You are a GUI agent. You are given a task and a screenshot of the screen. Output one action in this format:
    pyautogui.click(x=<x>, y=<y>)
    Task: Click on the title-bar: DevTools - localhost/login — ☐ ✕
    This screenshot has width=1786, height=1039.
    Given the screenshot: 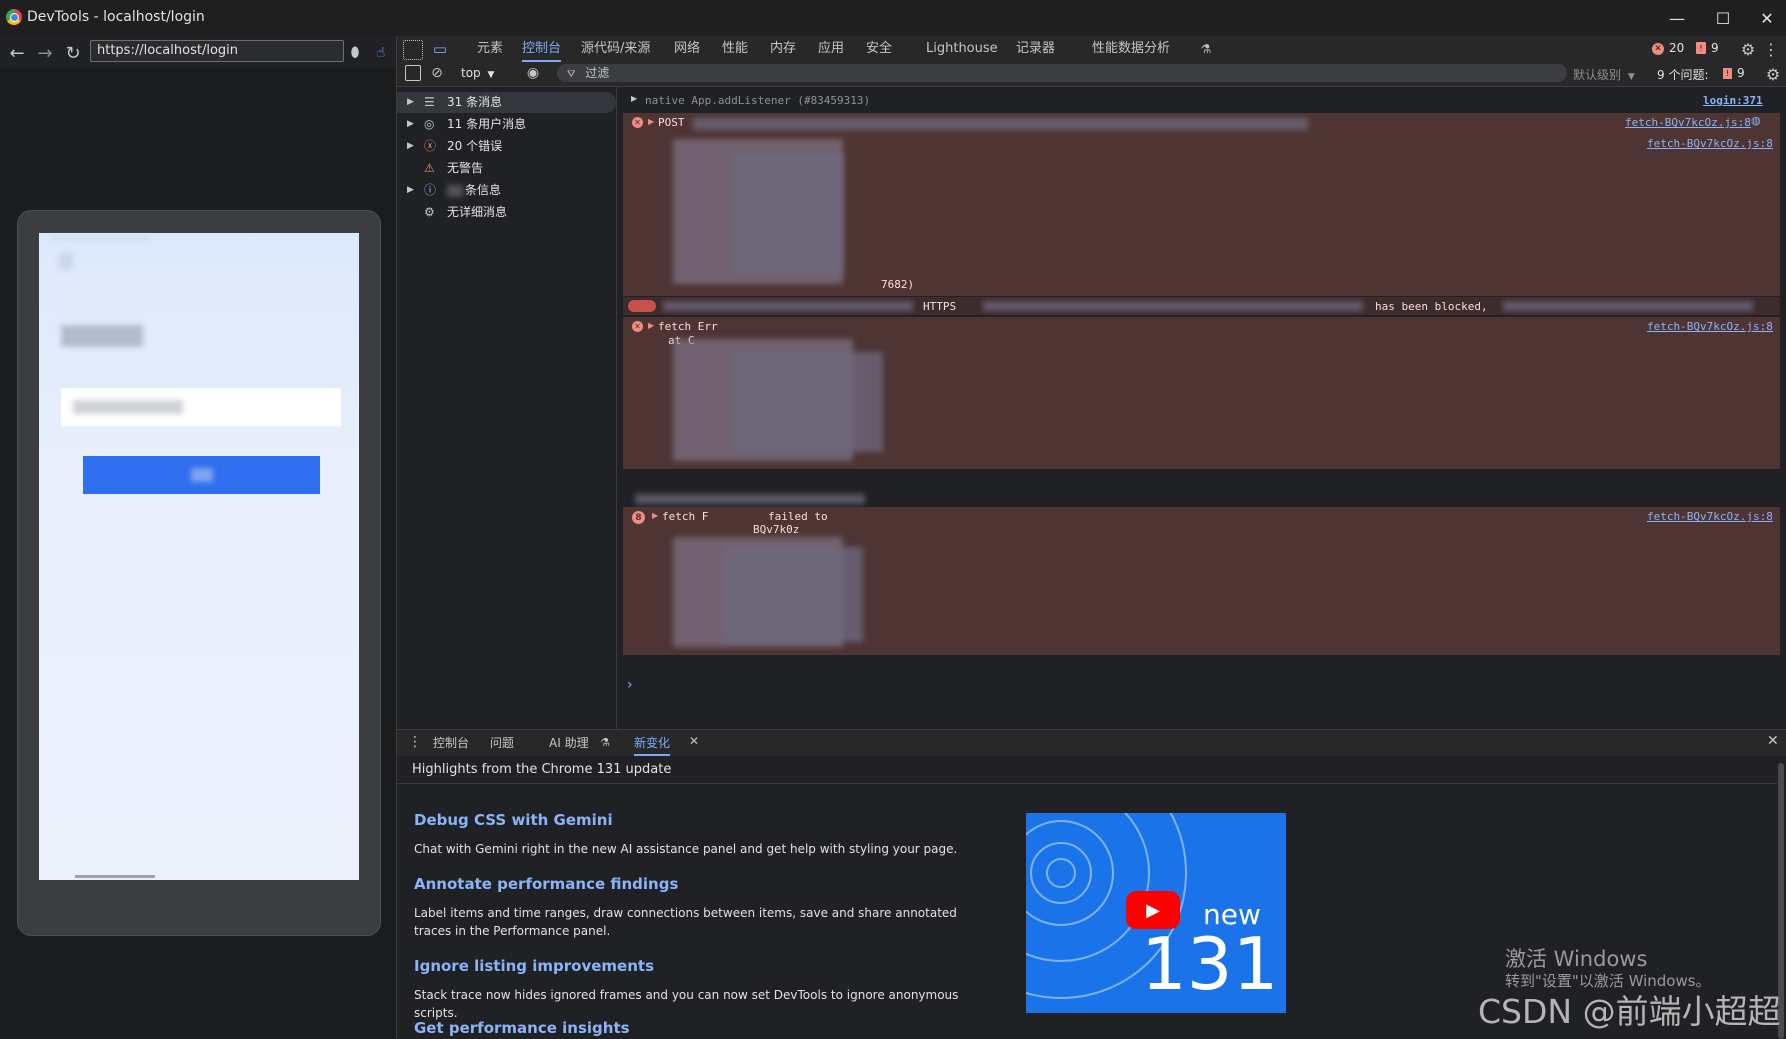 What is the action you would take?
    pyautogui.click(x=893, y=18)
    